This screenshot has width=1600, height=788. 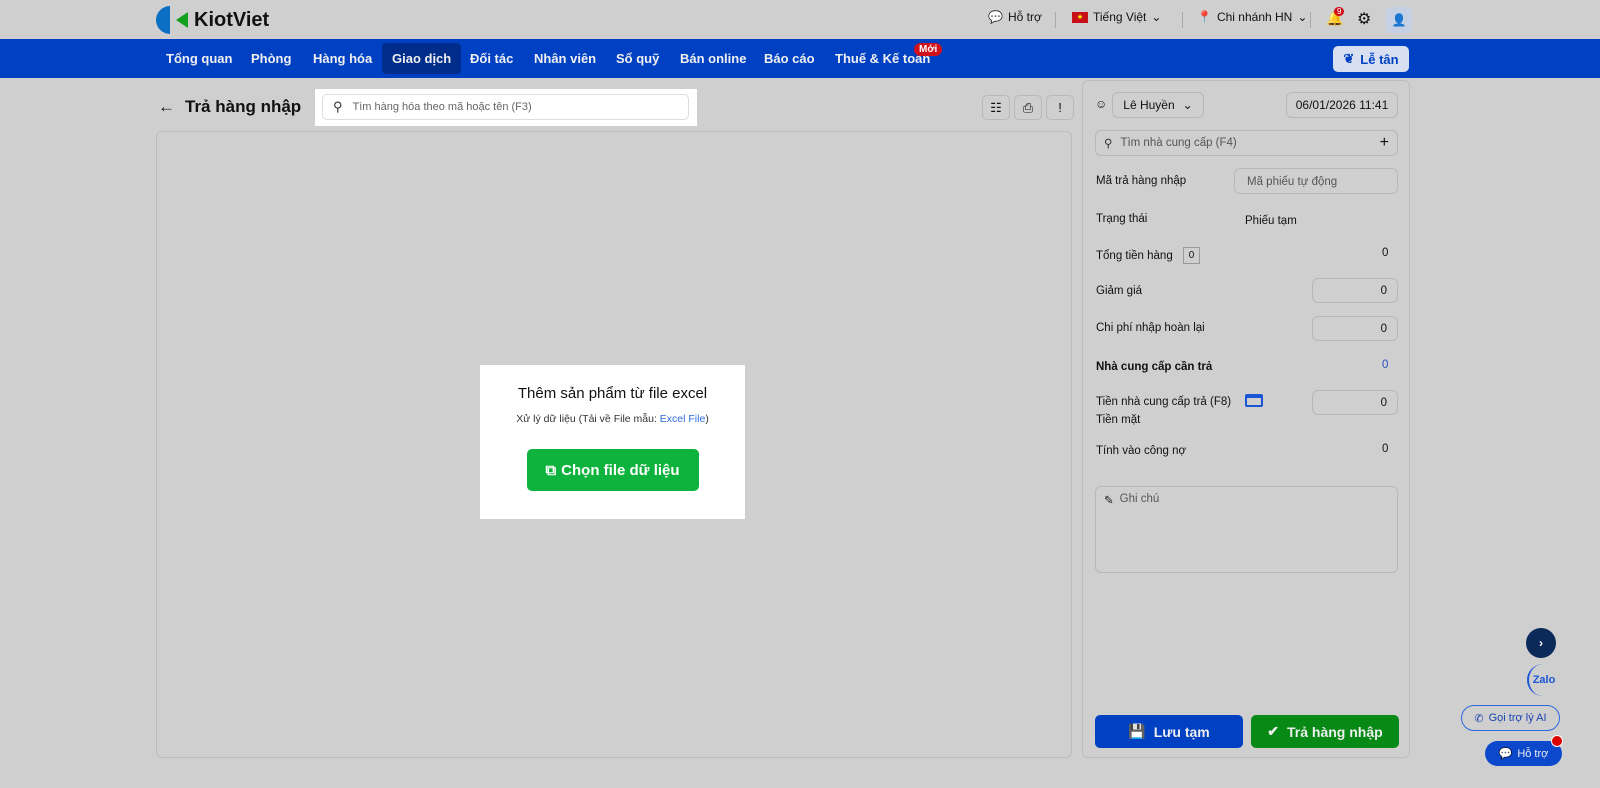 I want to click on status-label: Trạng thái, so click(x=1122, y=219).